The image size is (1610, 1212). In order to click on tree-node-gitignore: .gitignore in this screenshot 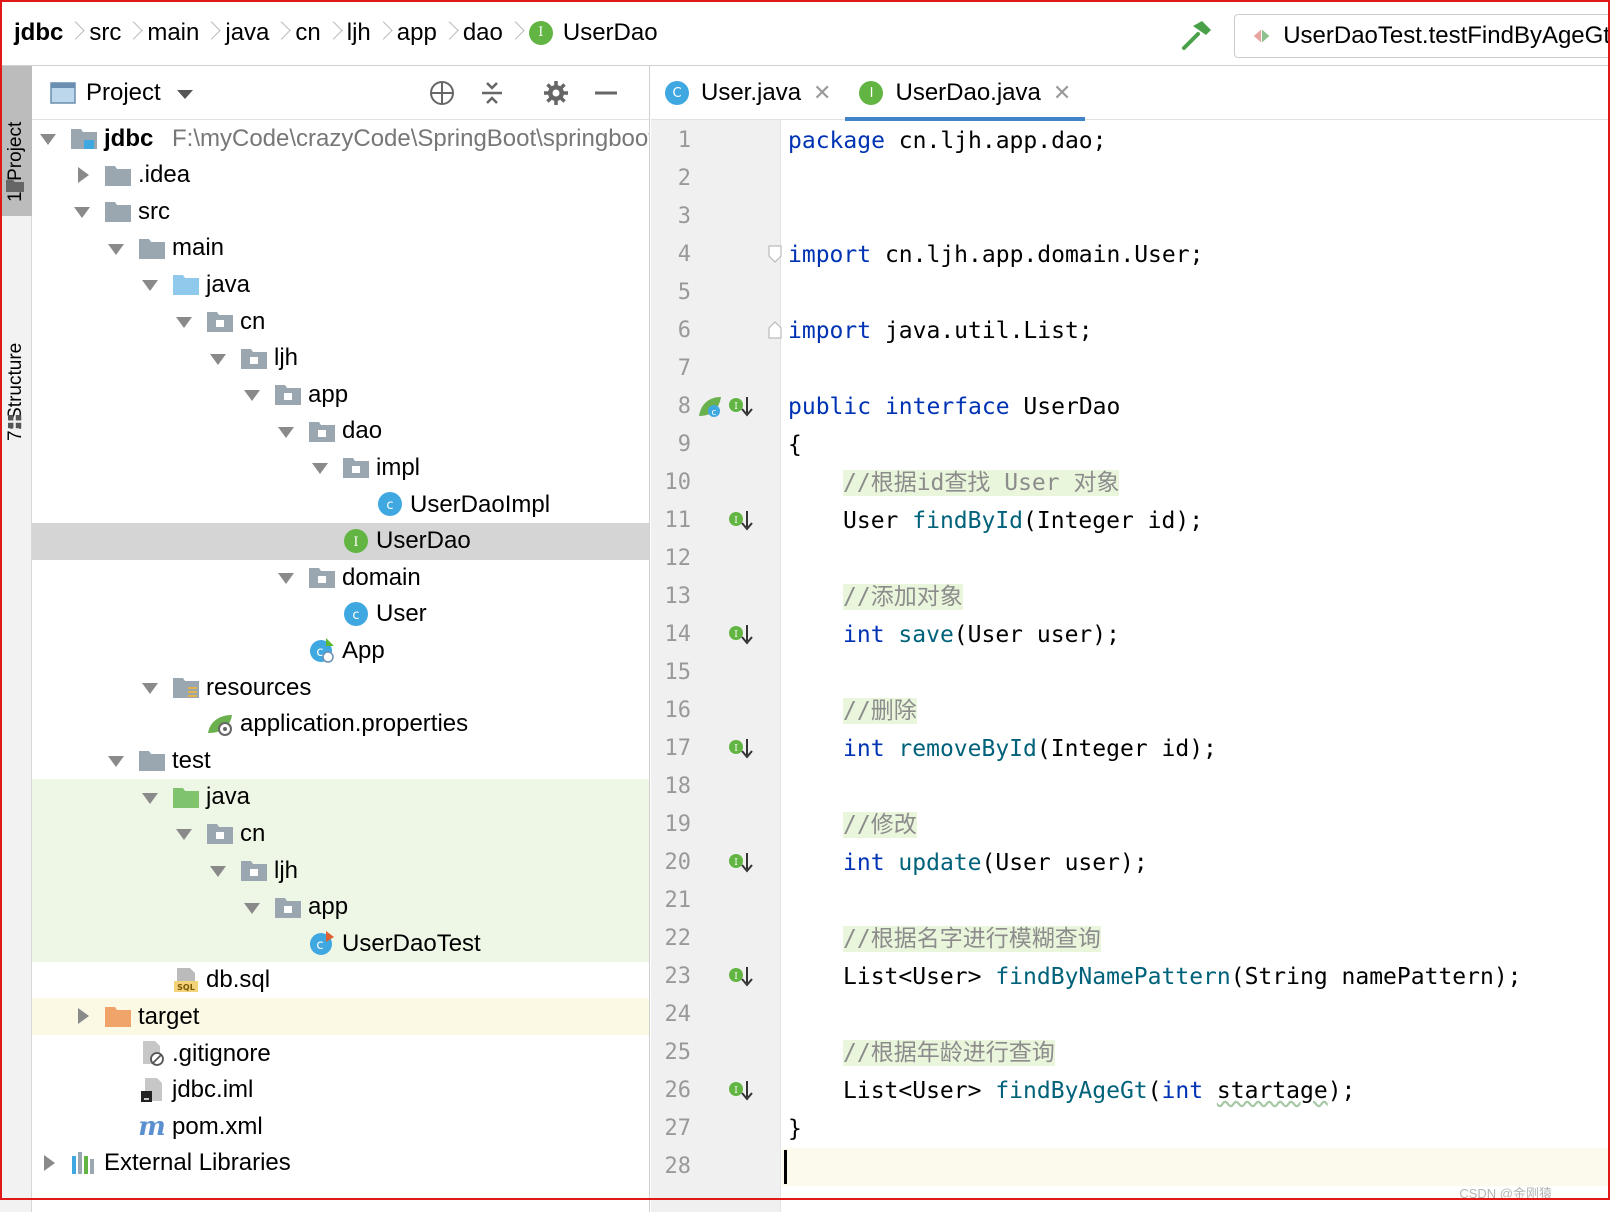, I will do `click(340, 1053)`.